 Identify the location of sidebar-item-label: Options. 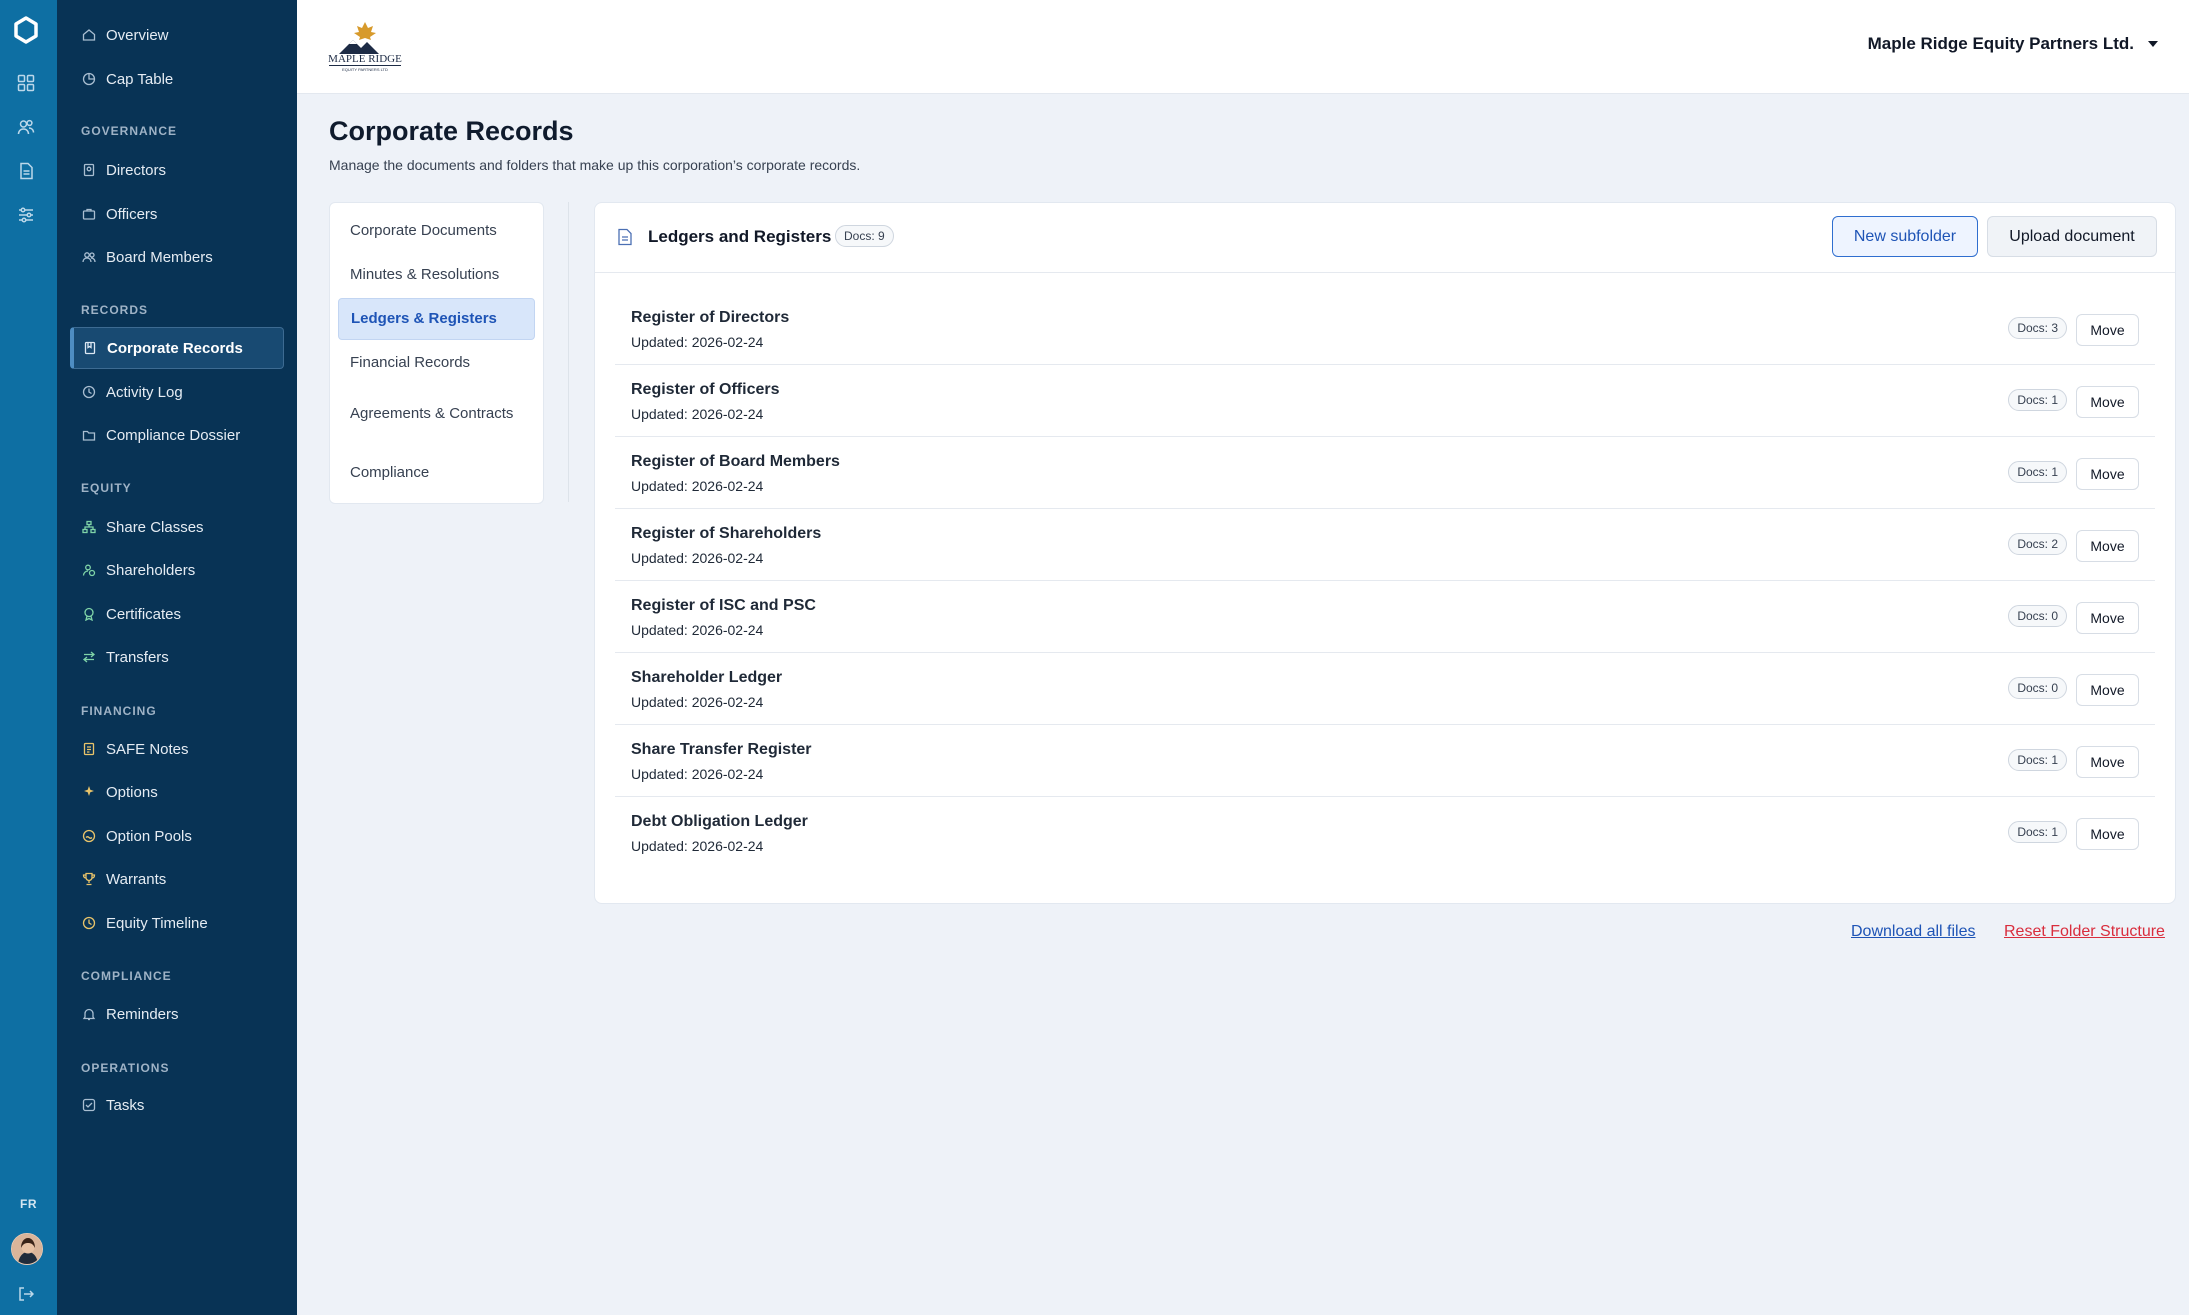
(132, 792).